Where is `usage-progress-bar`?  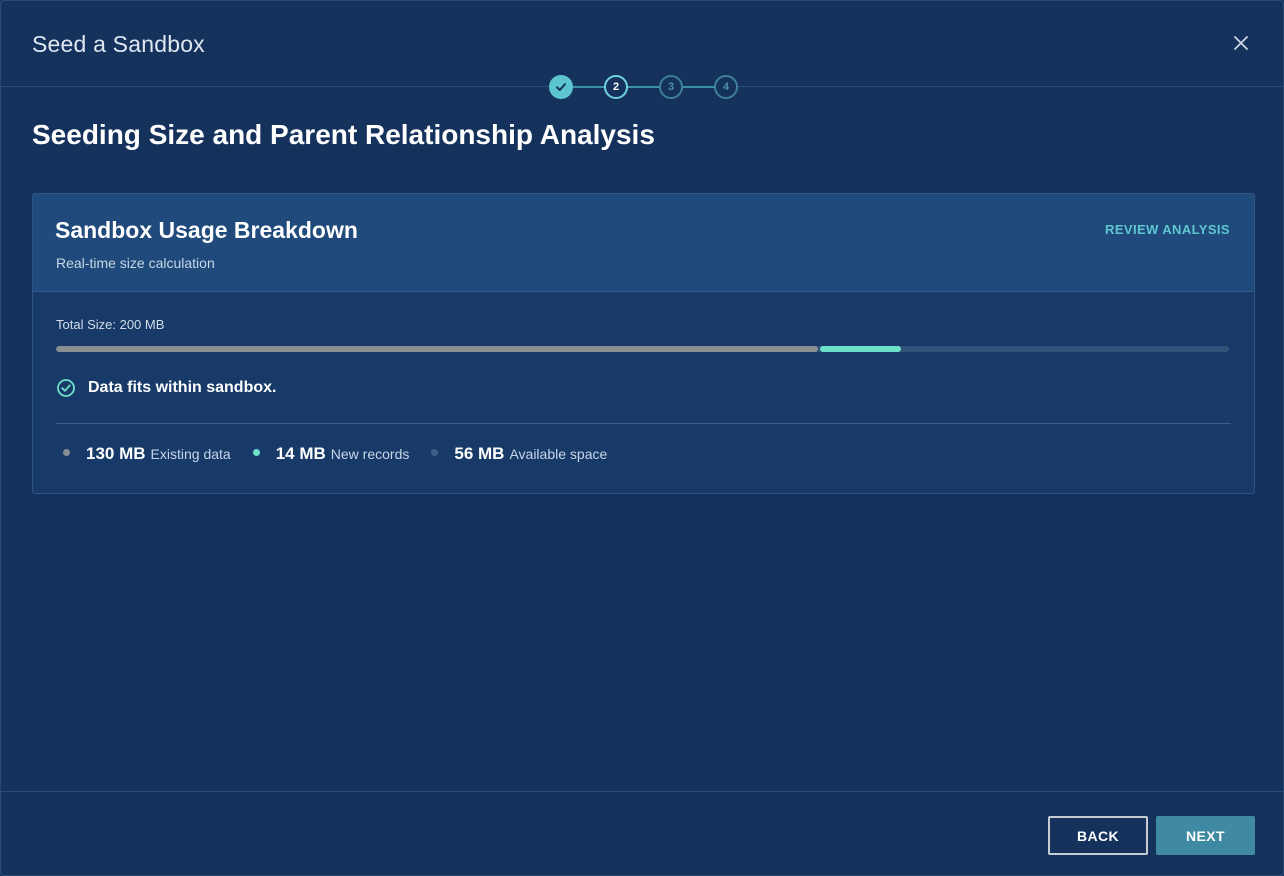 usage-progress-bar is located at coordinates (642, 349).